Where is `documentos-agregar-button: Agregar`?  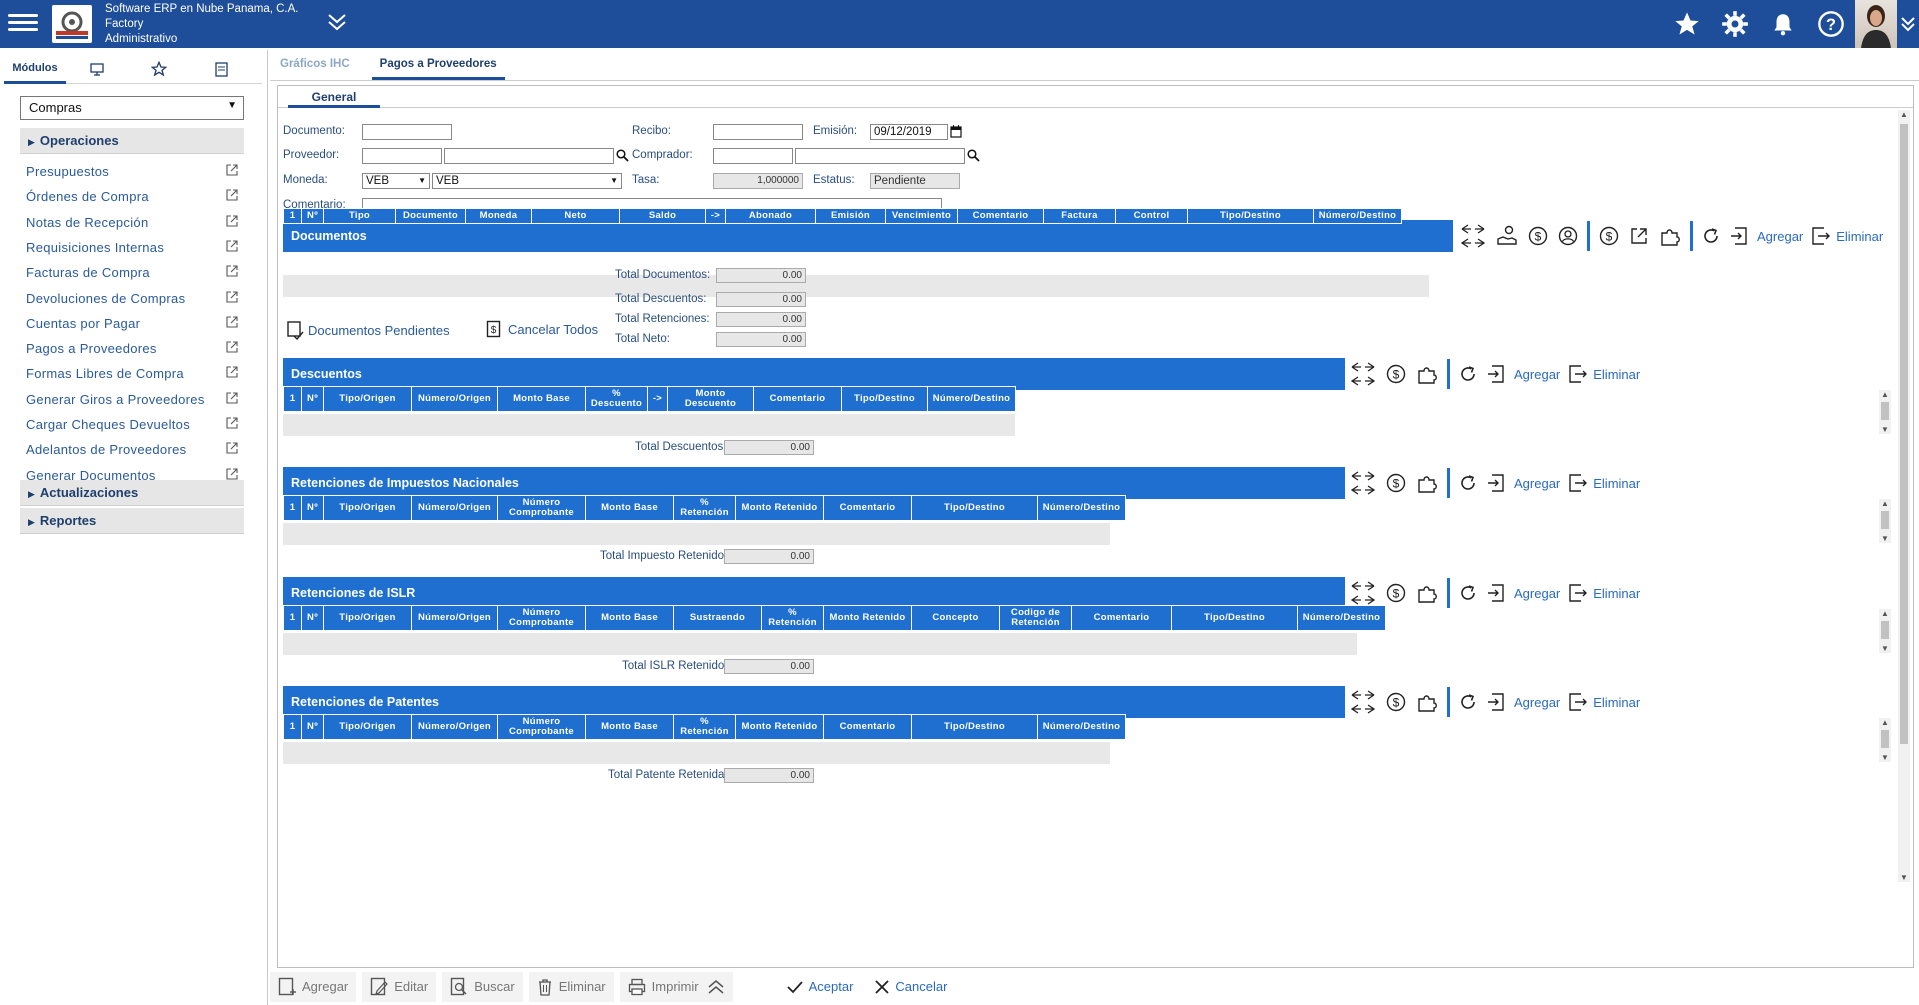 documentos-agregar-button: Agregar is located at coordinates (1780, 236).